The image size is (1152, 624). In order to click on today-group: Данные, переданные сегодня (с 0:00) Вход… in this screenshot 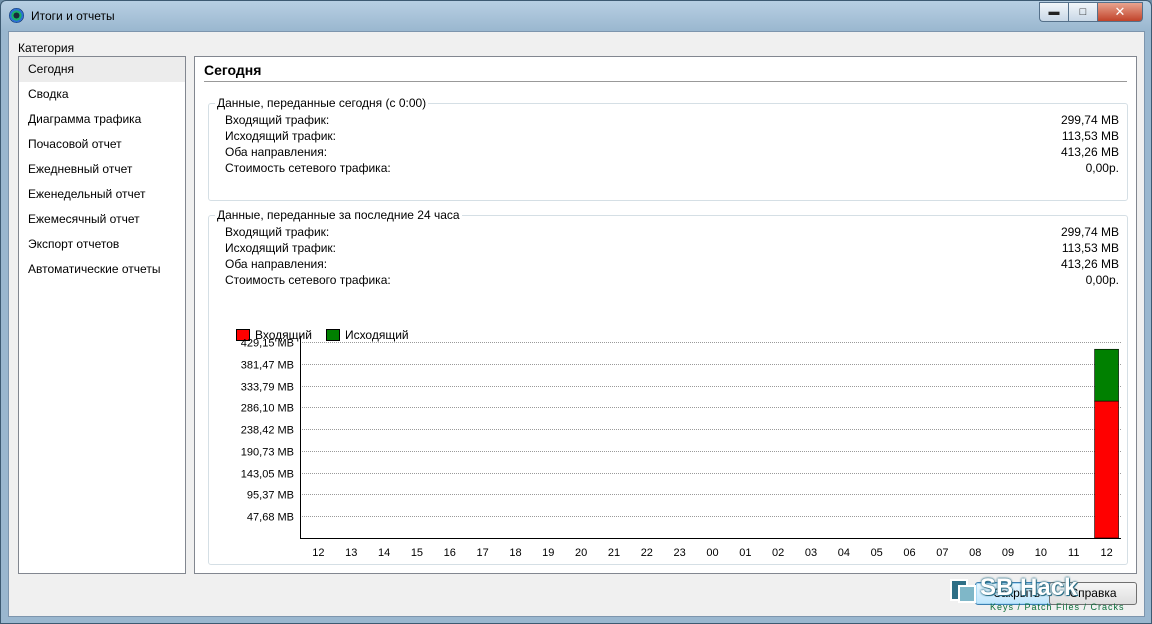, I will do `click(668, 148)`.